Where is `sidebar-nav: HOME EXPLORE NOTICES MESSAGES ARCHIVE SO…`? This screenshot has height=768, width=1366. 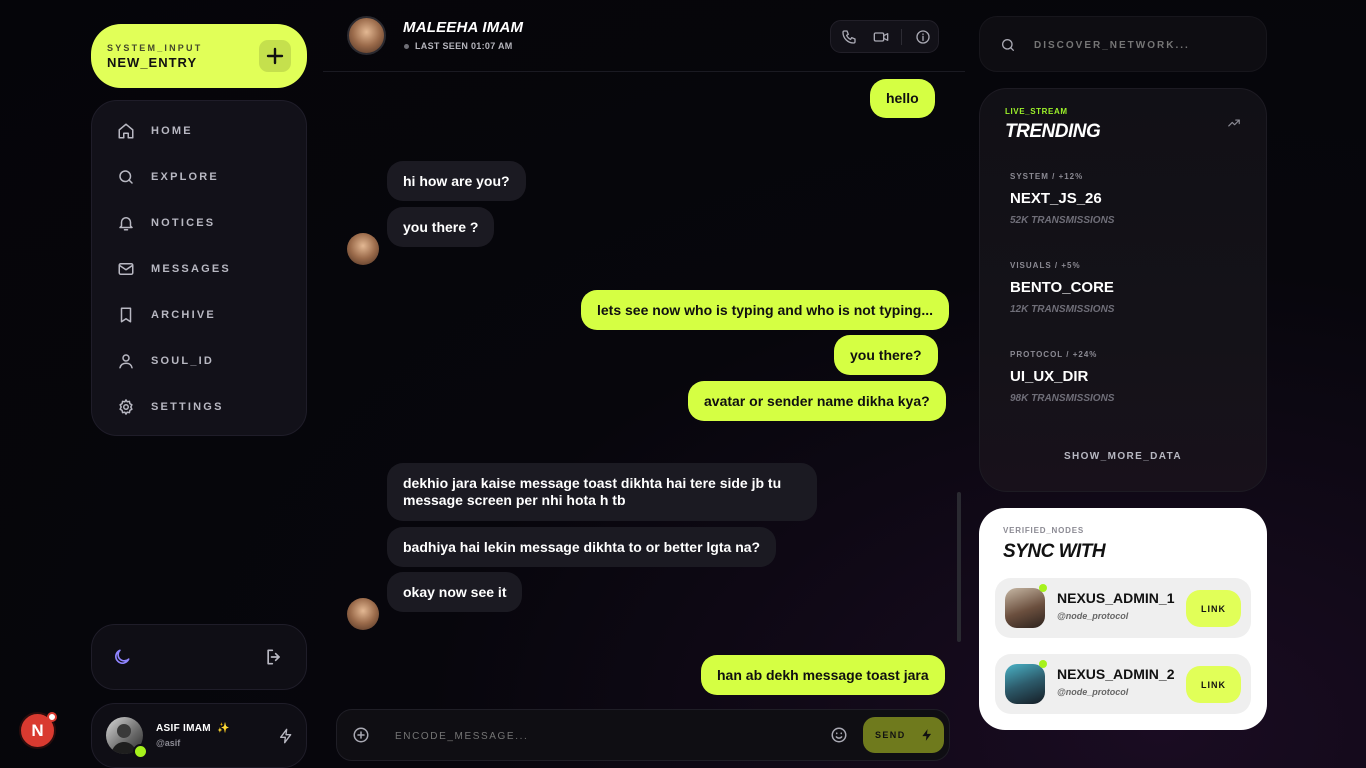 sidebar-nav: HOME EXPLORE NOTICES MESSAGES ARCHIVE SO… is located at coordinates (199, 268).